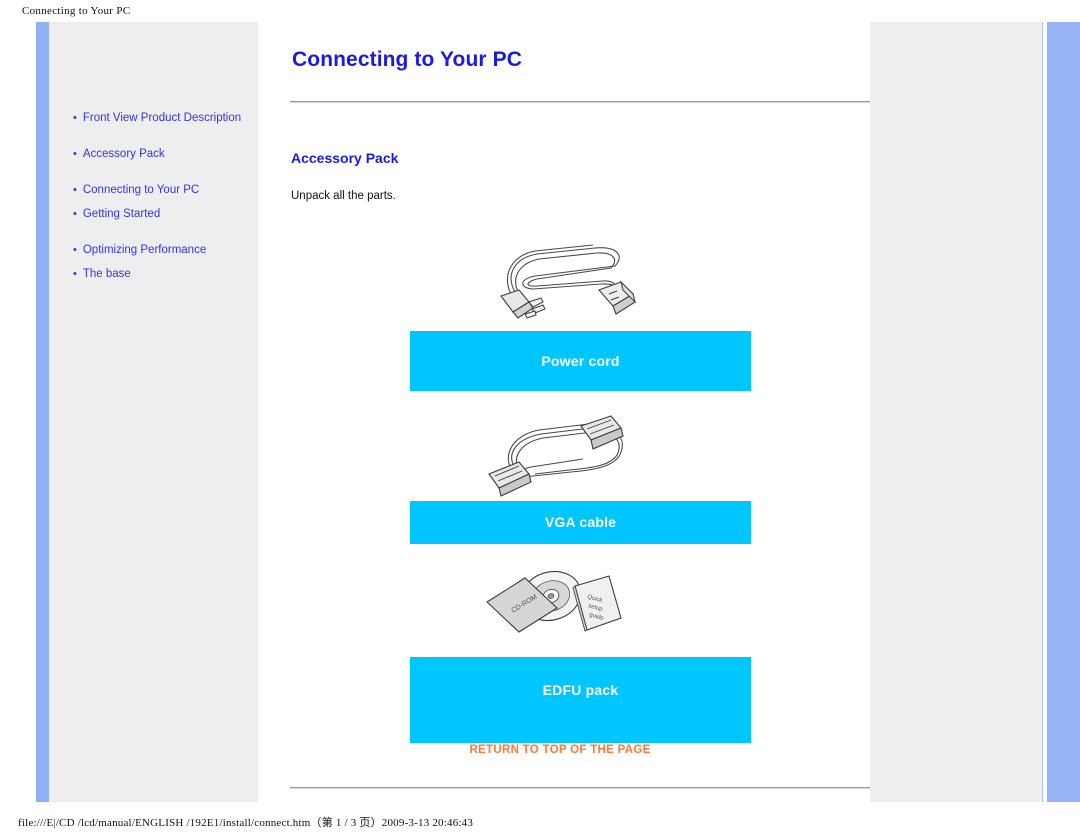 The image size is (1080, 834). Describe the element at coordinates (141, 190) in the screenshot. I see `sidebar-item-label: Connecting to Your PC` at that location.